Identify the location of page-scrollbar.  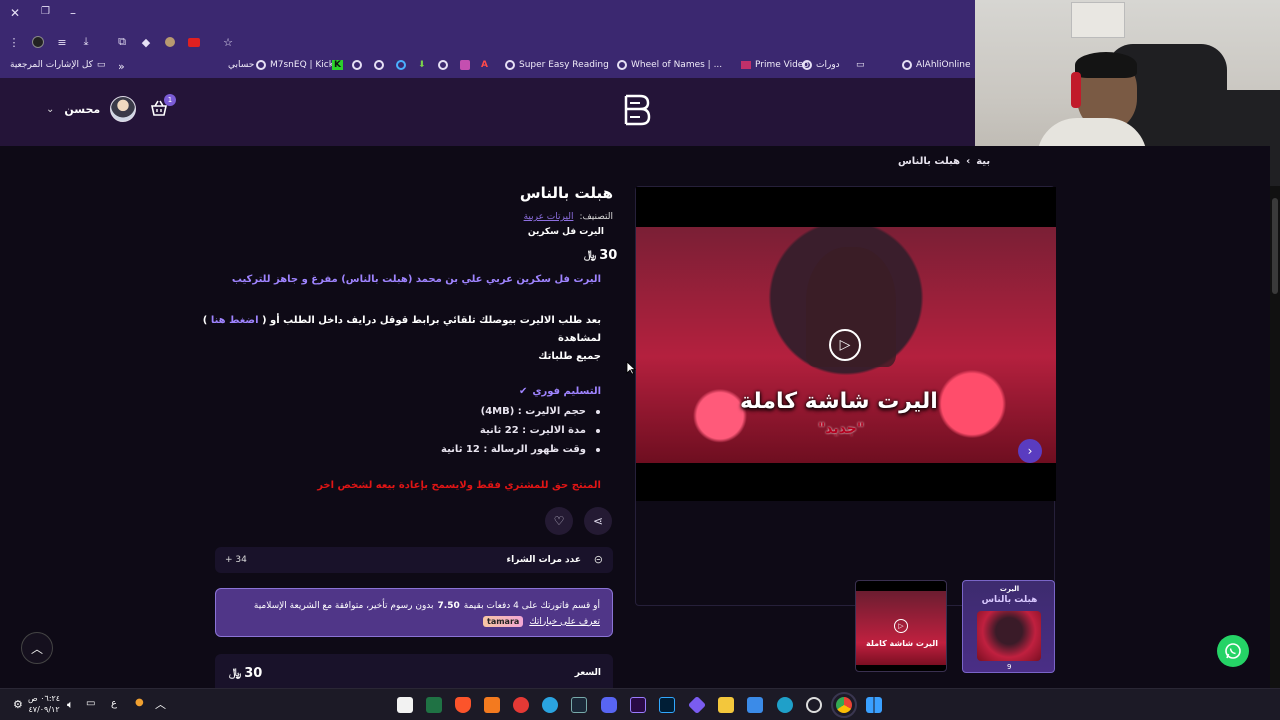
(1275, 437).